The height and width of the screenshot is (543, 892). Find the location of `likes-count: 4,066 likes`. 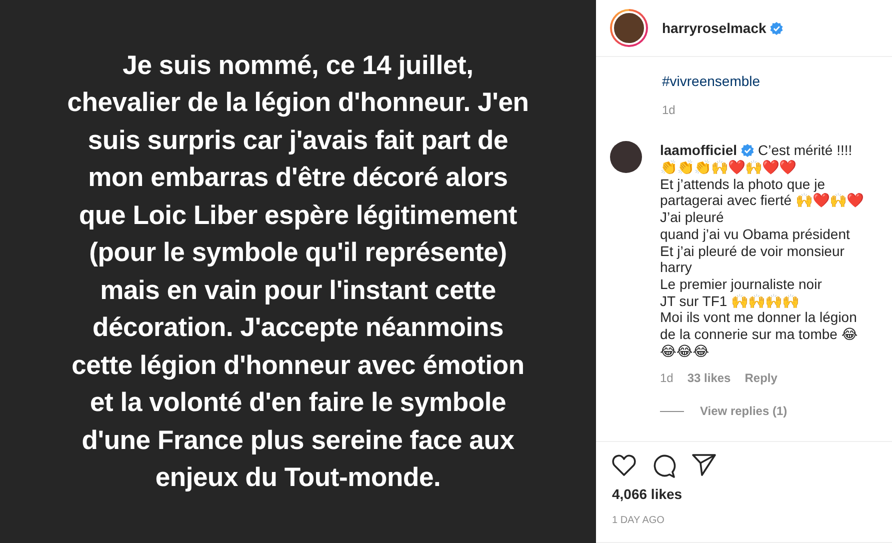

likes-count: 4,066 likes is located at coordinates (744, 494).